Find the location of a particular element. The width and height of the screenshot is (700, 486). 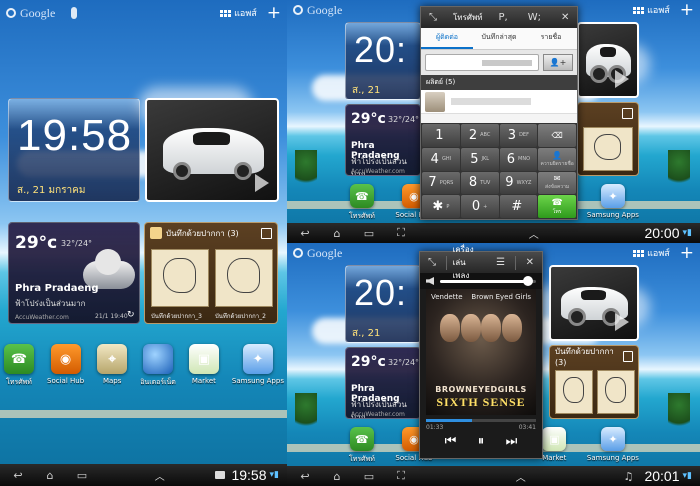

key-9: 9 WXYZ is located at coordinates (518, 183).